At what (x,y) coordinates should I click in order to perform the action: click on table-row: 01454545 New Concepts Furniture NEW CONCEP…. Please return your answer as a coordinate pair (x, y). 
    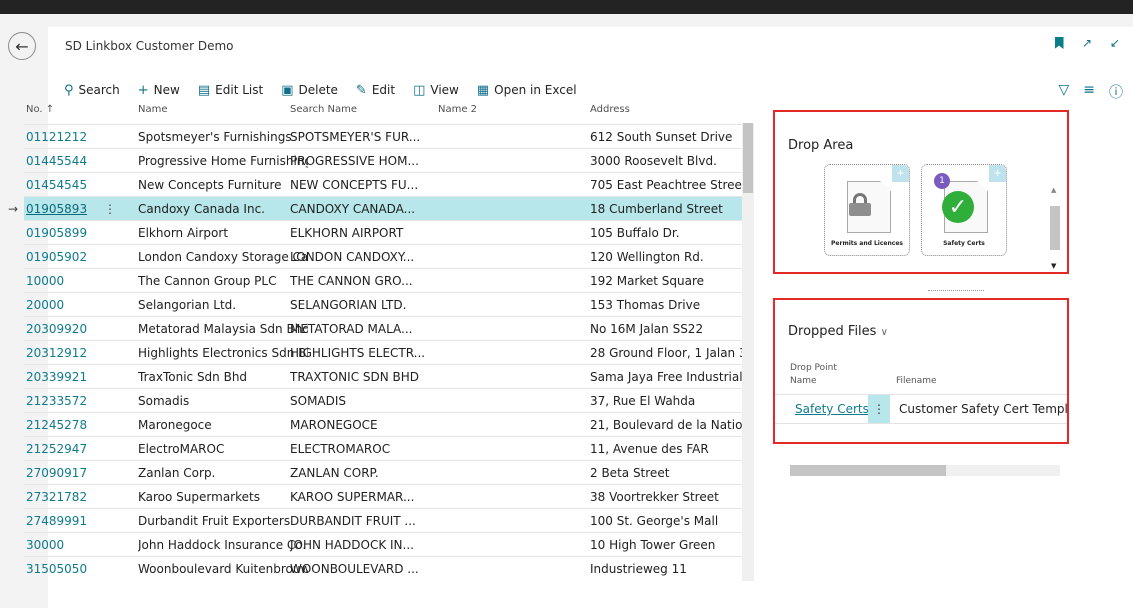
    Looking at the image, I should click on (385, 184).